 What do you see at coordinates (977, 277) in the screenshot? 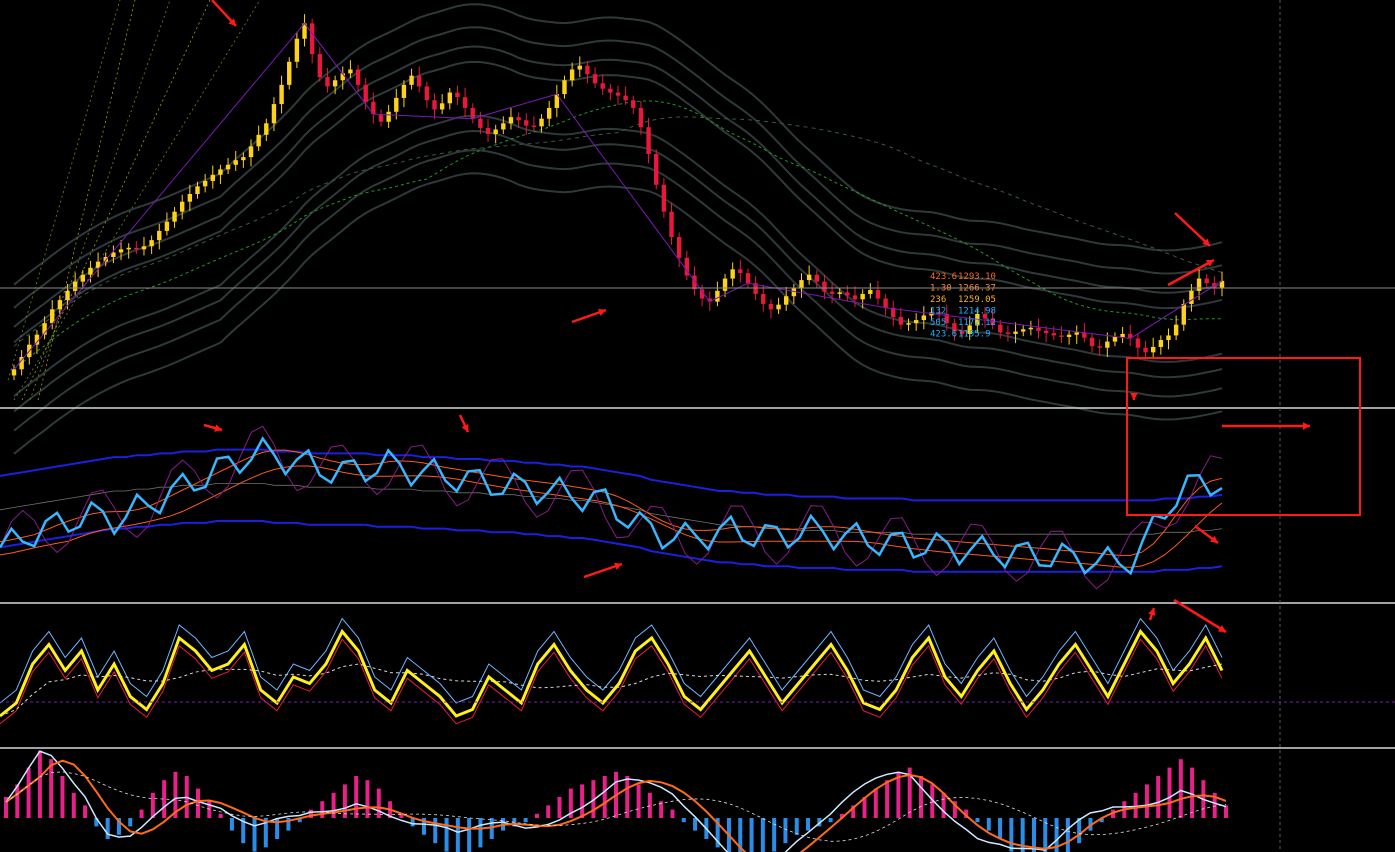
I see `fib-level-price: 1293.10` at bounding box center [977, 277].